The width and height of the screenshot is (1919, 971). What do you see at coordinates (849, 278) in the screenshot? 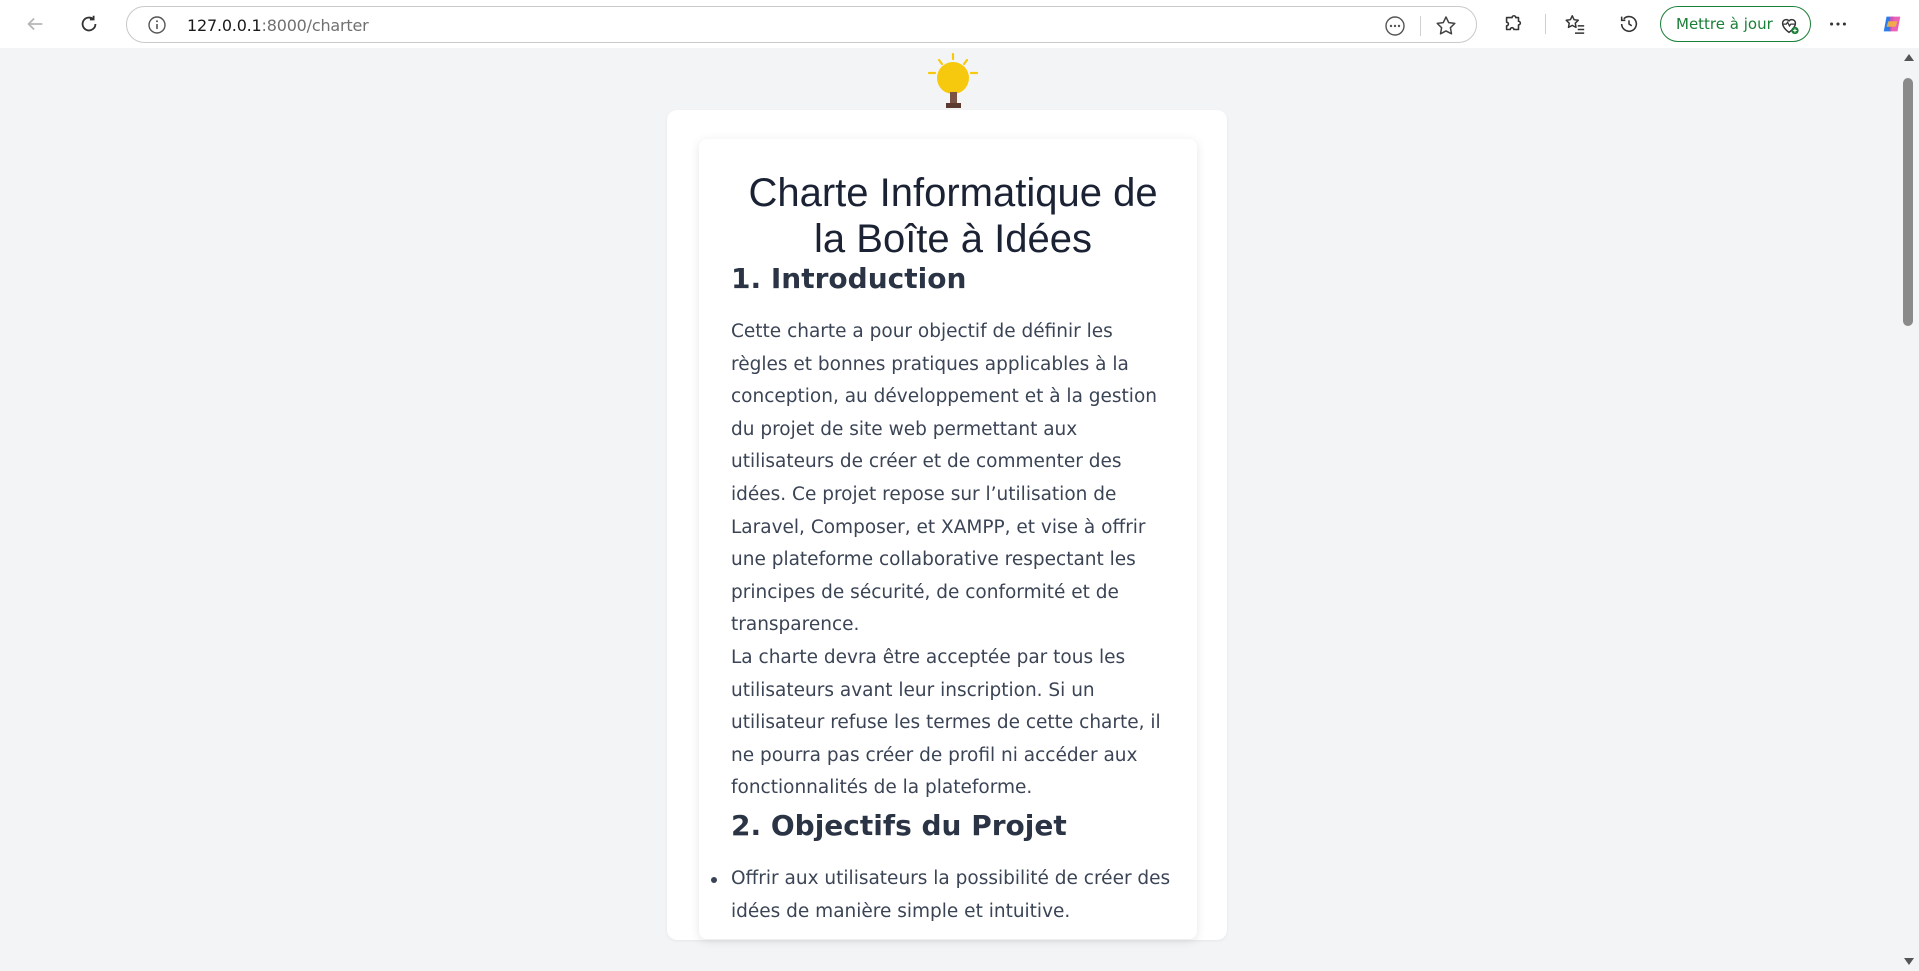
I see `section-heading: 1. Introduction` at bounding box center [849, 278].